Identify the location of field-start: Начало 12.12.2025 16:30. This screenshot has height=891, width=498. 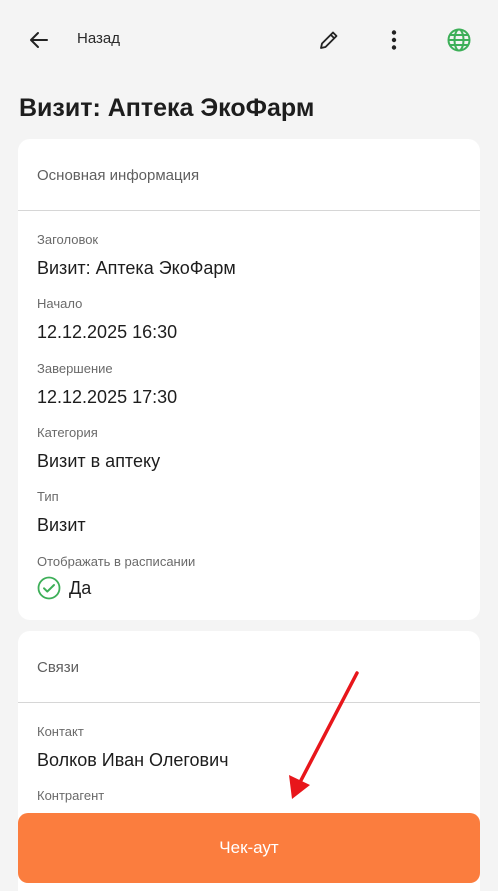
(247, 319).